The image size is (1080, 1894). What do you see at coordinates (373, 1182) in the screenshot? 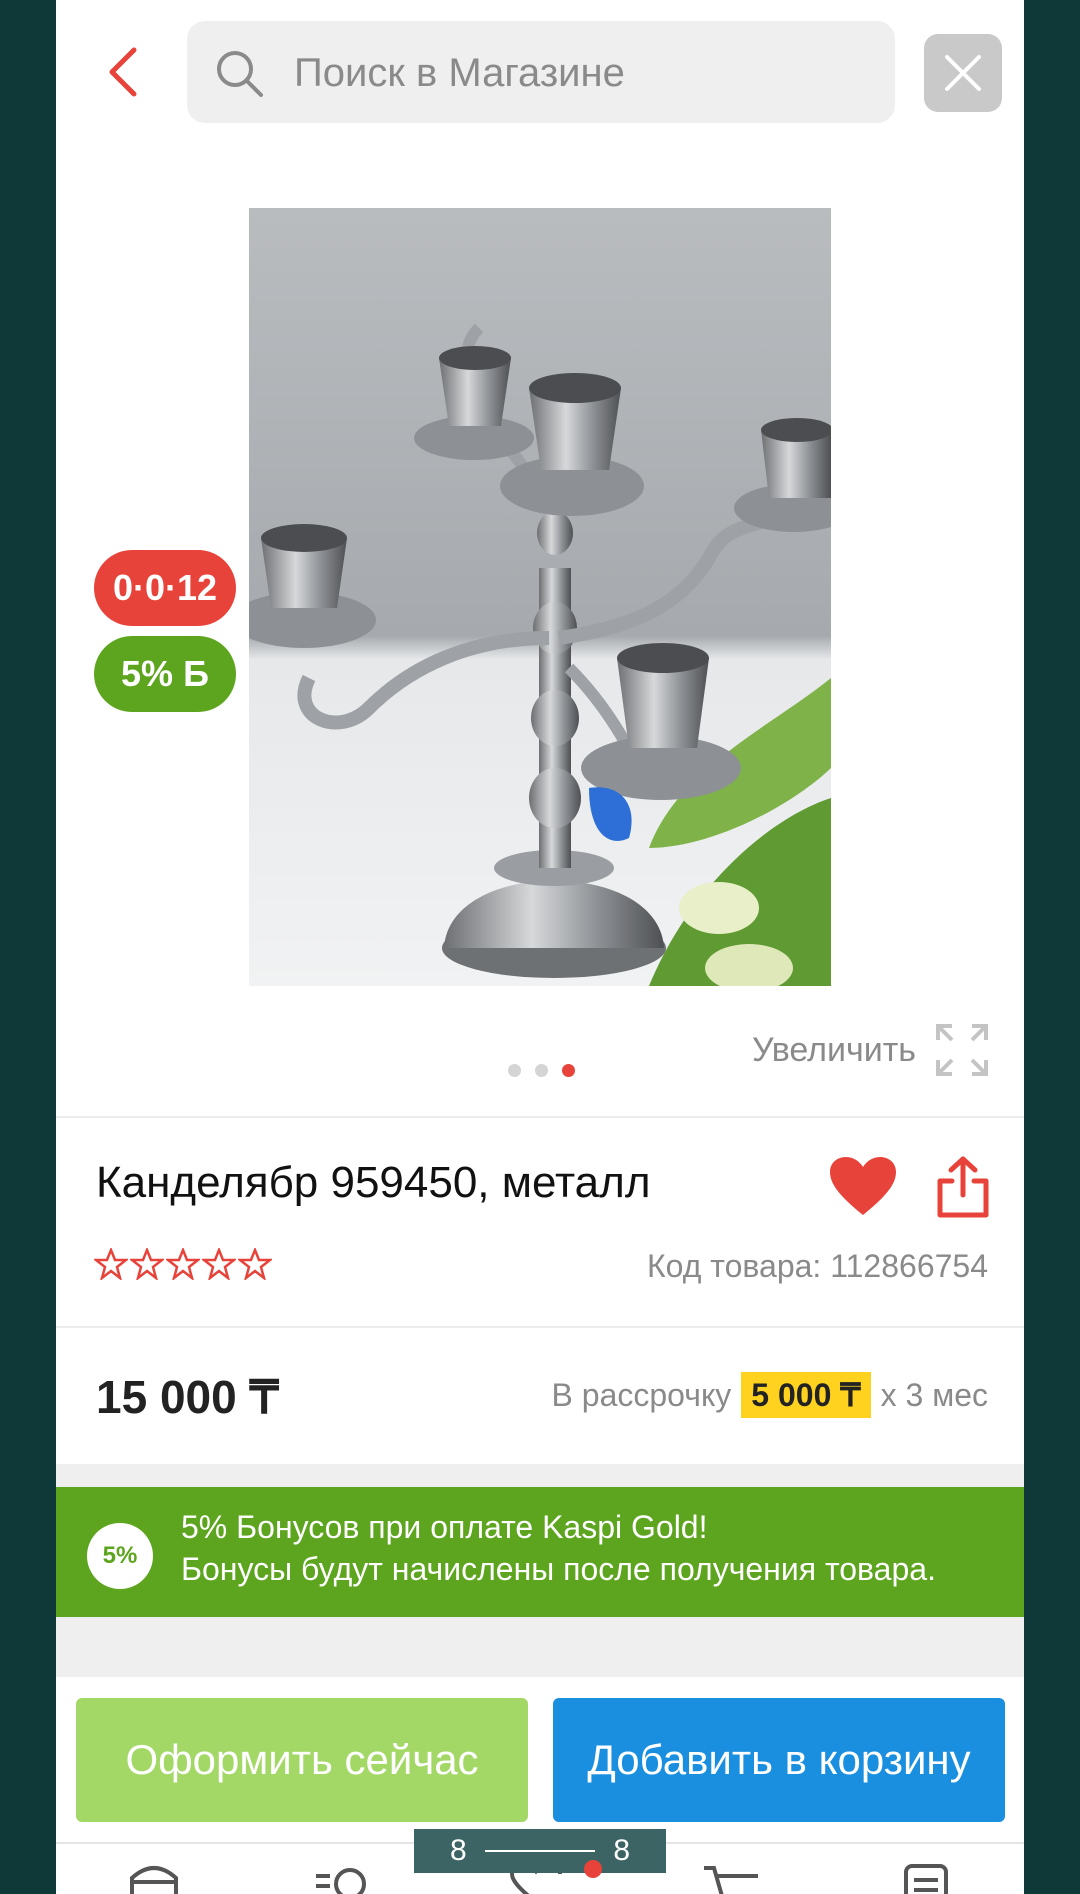
I see `product-title: Канделябр 959450, металл` at bounding box center [373, 1182].